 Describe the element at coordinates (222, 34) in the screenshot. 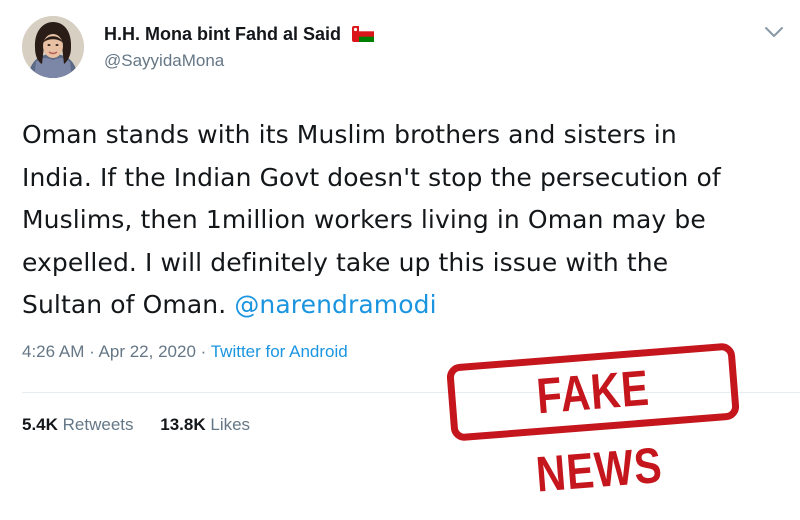

I see `author-name: H.H. Mona bint Fahd al Said` at that location.